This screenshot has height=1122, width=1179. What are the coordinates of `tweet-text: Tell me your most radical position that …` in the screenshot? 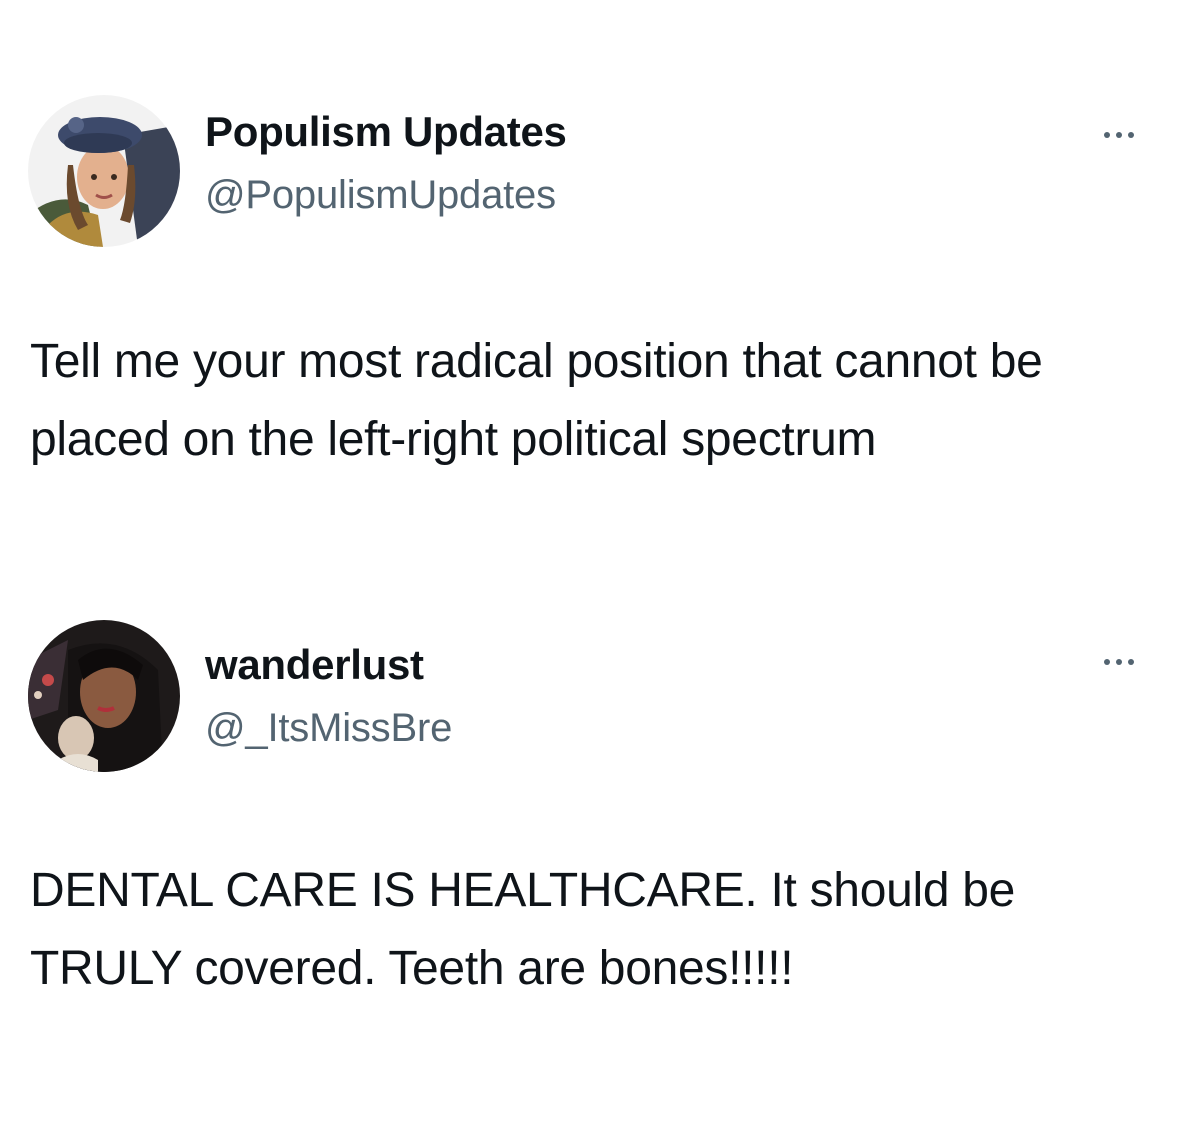 It's located at (536, 400).